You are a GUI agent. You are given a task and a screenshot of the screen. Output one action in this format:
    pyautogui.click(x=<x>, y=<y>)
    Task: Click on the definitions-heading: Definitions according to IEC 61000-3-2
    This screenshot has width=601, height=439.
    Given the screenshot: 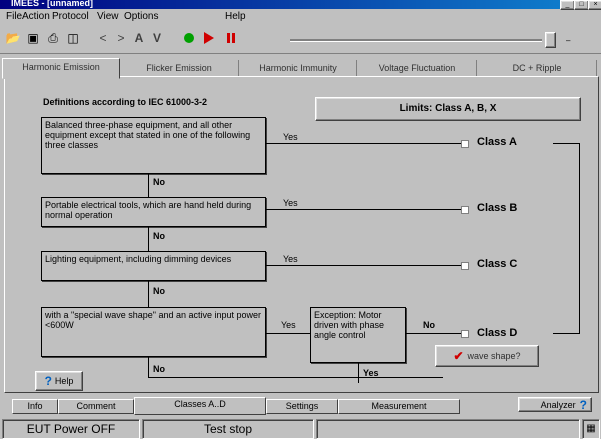 What is the action you would take?
    pyautogui.click(x=125, y=102)
    